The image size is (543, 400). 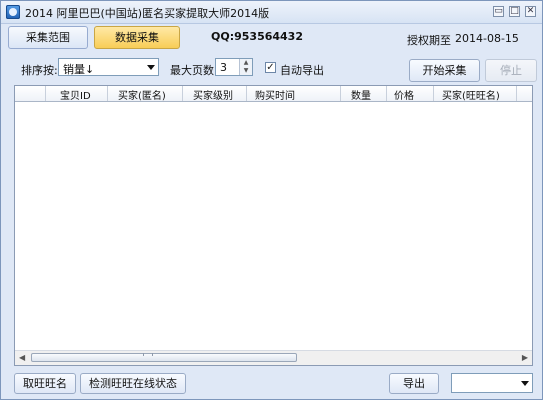 I want to click on scroll-grip-icon, so click(x=148, y=354).